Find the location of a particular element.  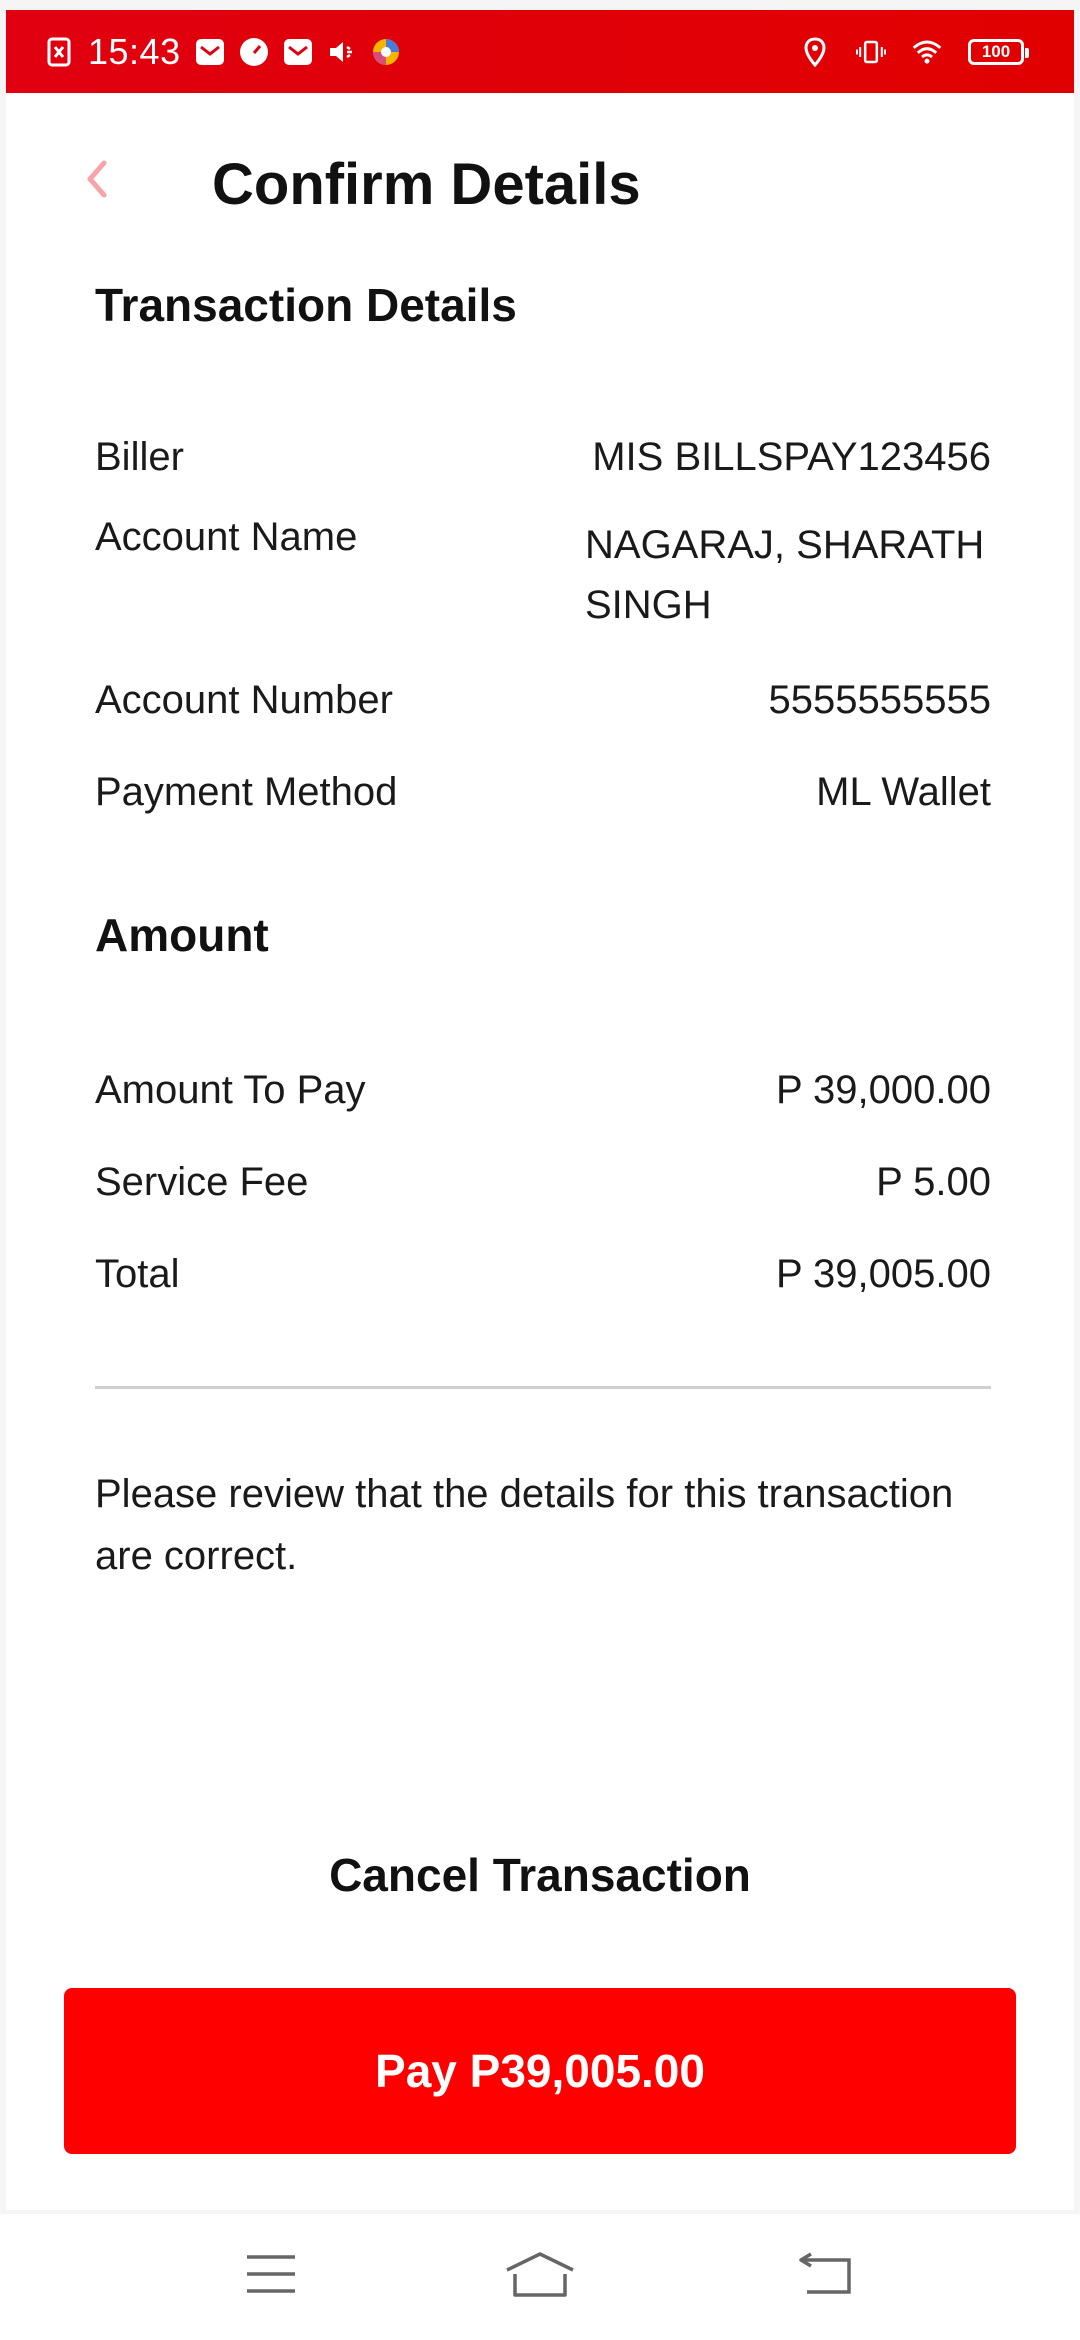

header: Confirm Details is located at coordinates (540, 182).